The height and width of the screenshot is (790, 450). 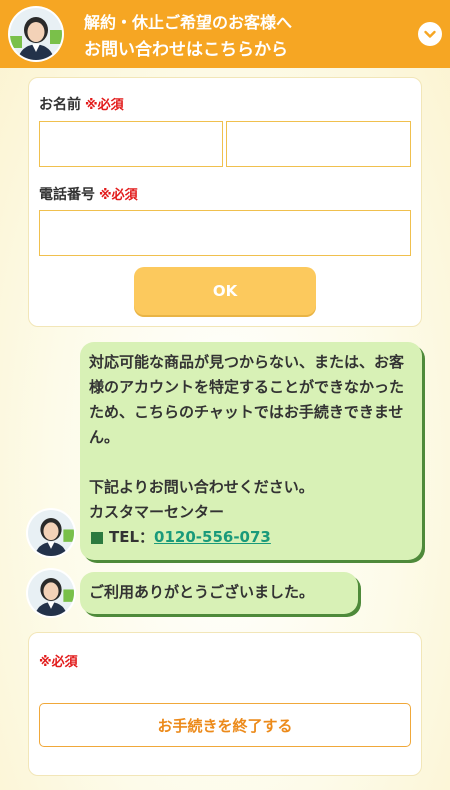 I want to click on phone-label: 電話番号 ※必須, so click(x=88, y=194).